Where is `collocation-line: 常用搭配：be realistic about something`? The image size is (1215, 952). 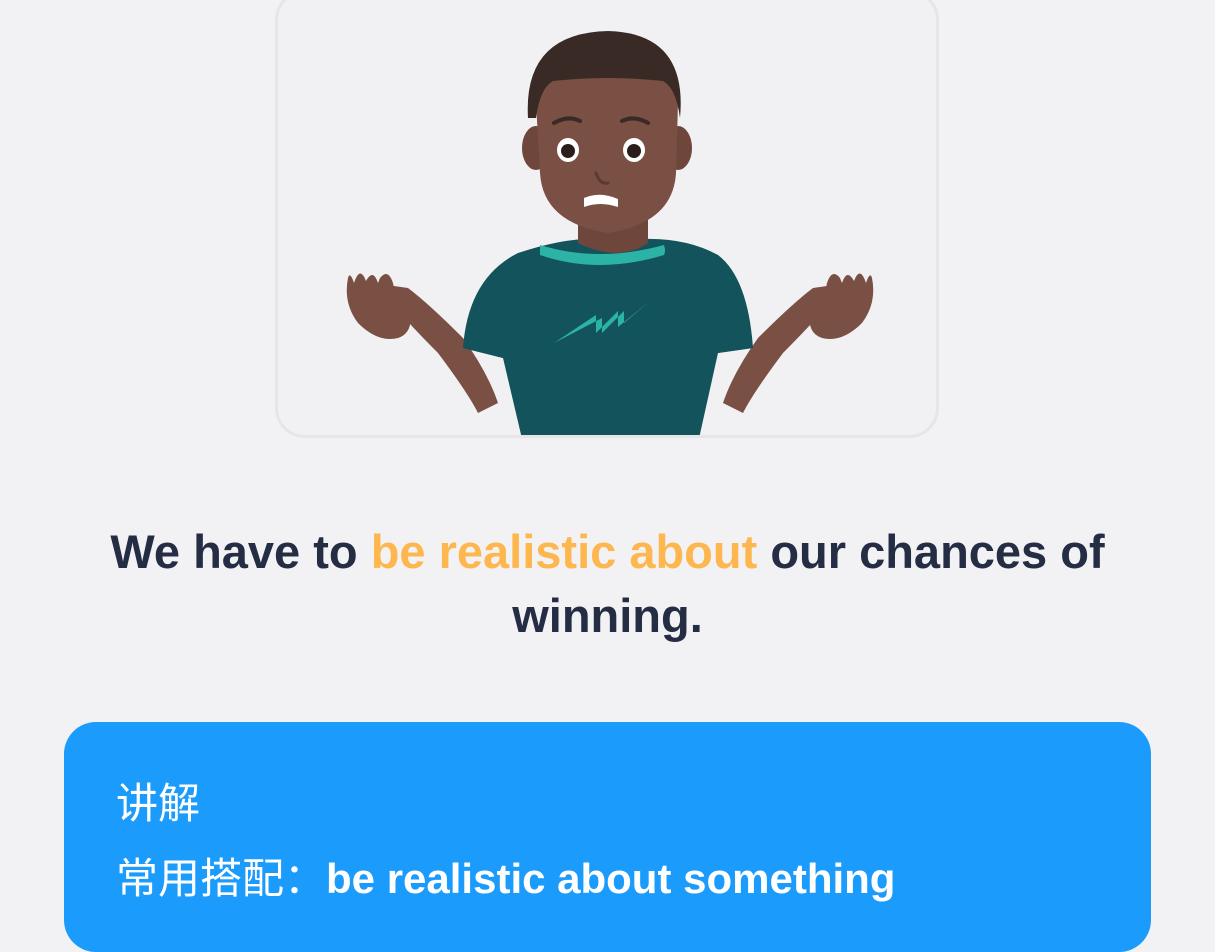 collocation-line: 常用搭配：be realistic about something is located at coordinates (505, 879).